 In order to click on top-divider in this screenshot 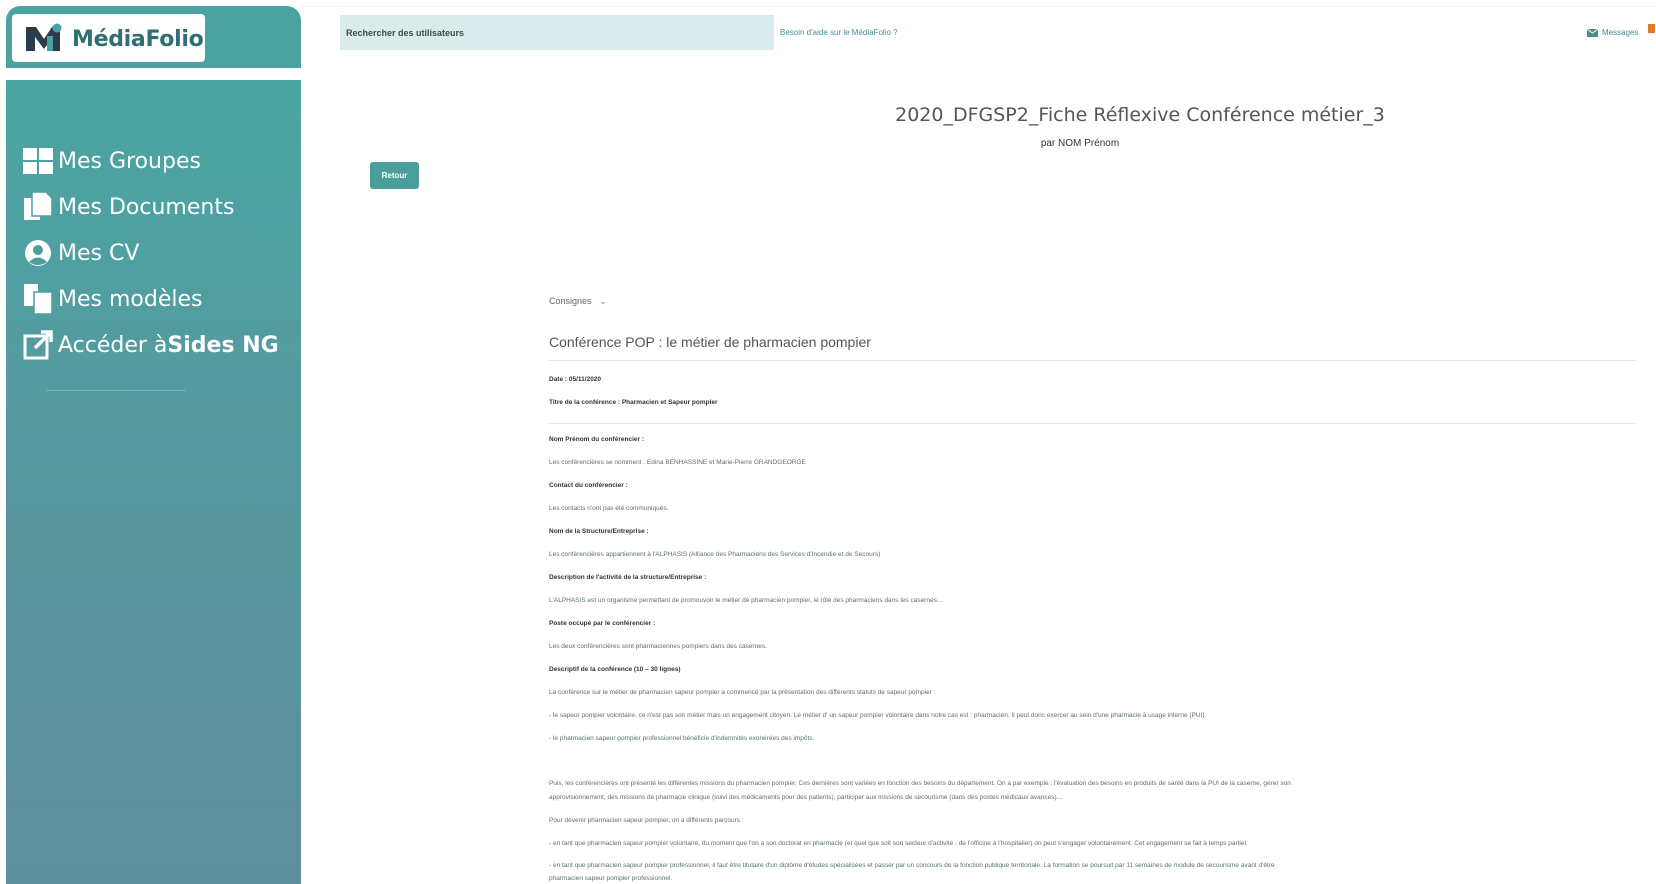, I will do `click(978, 6)`.